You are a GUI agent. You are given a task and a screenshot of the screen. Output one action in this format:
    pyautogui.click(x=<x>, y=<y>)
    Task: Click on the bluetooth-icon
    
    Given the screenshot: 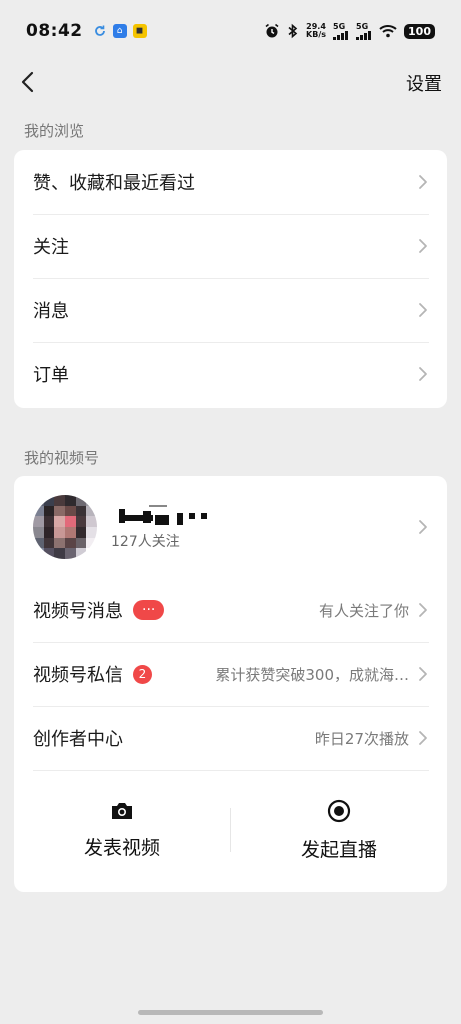 What is the action you would take?
    pyautogui.click(x=293, y=31)
    